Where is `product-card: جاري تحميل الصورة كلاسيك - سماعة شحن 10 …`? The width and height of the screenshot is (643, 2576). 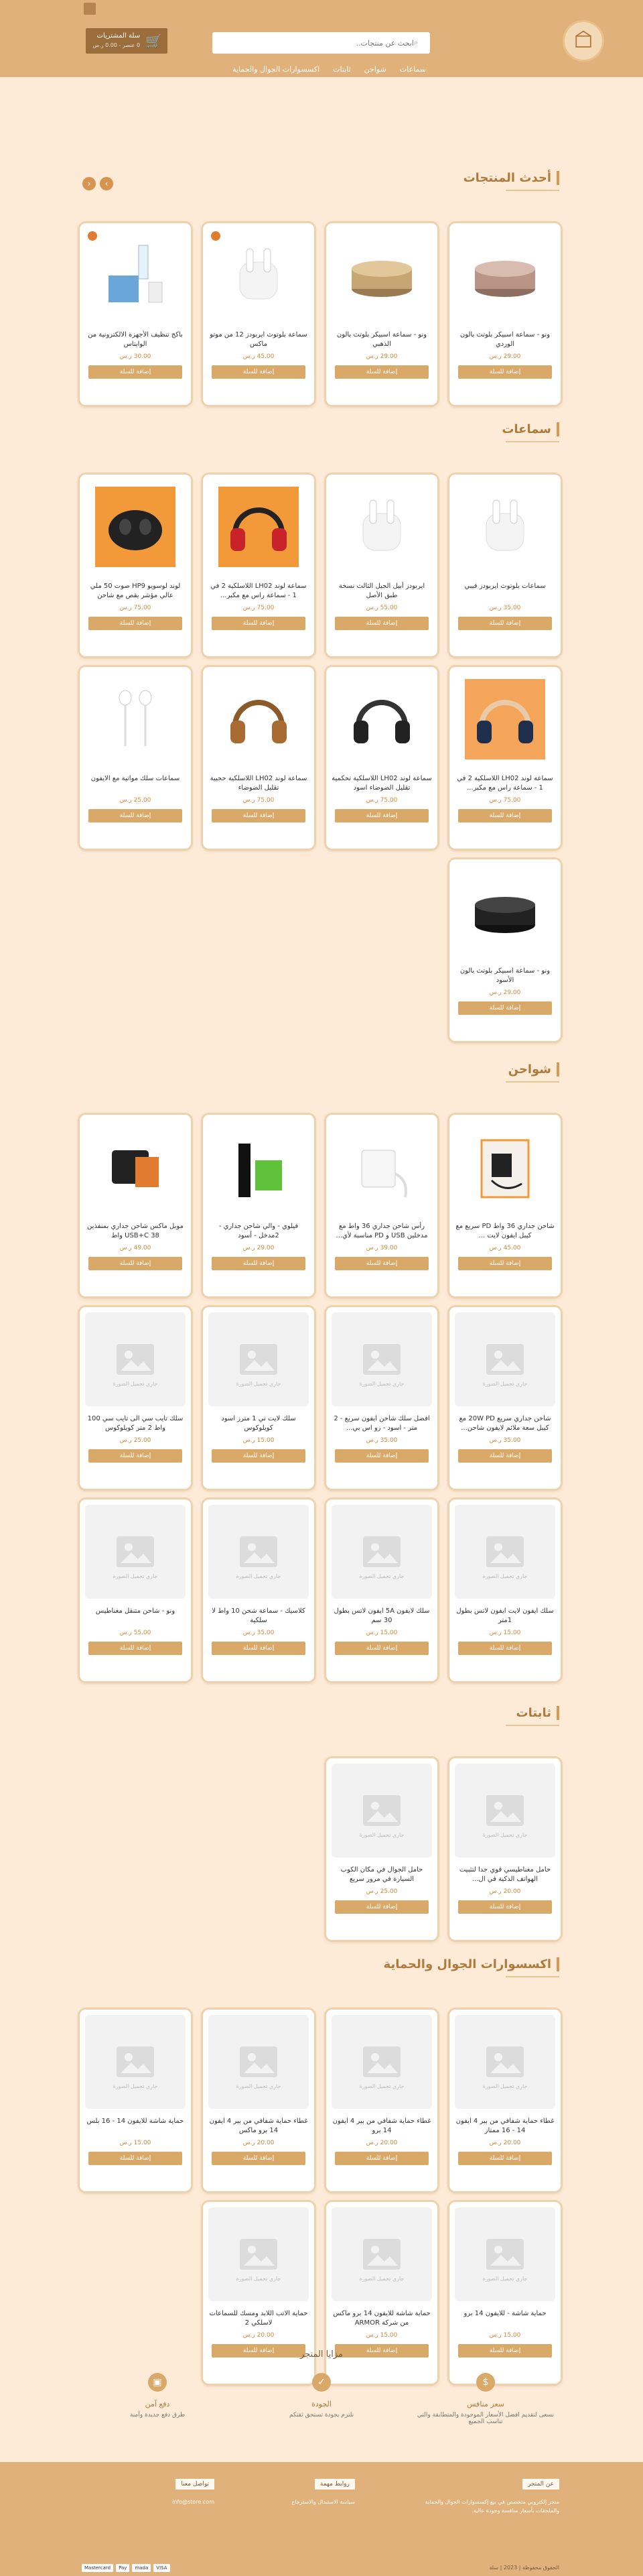
product-card: جاري تحميل الصورة كلاسيك - سماعة شحن 10 … is located at coordinates (258, 1590).